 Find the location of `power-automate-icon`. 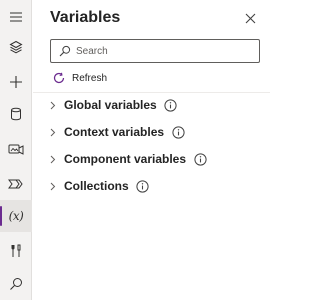

power-automate-icon is located at coordinates (16, 184).